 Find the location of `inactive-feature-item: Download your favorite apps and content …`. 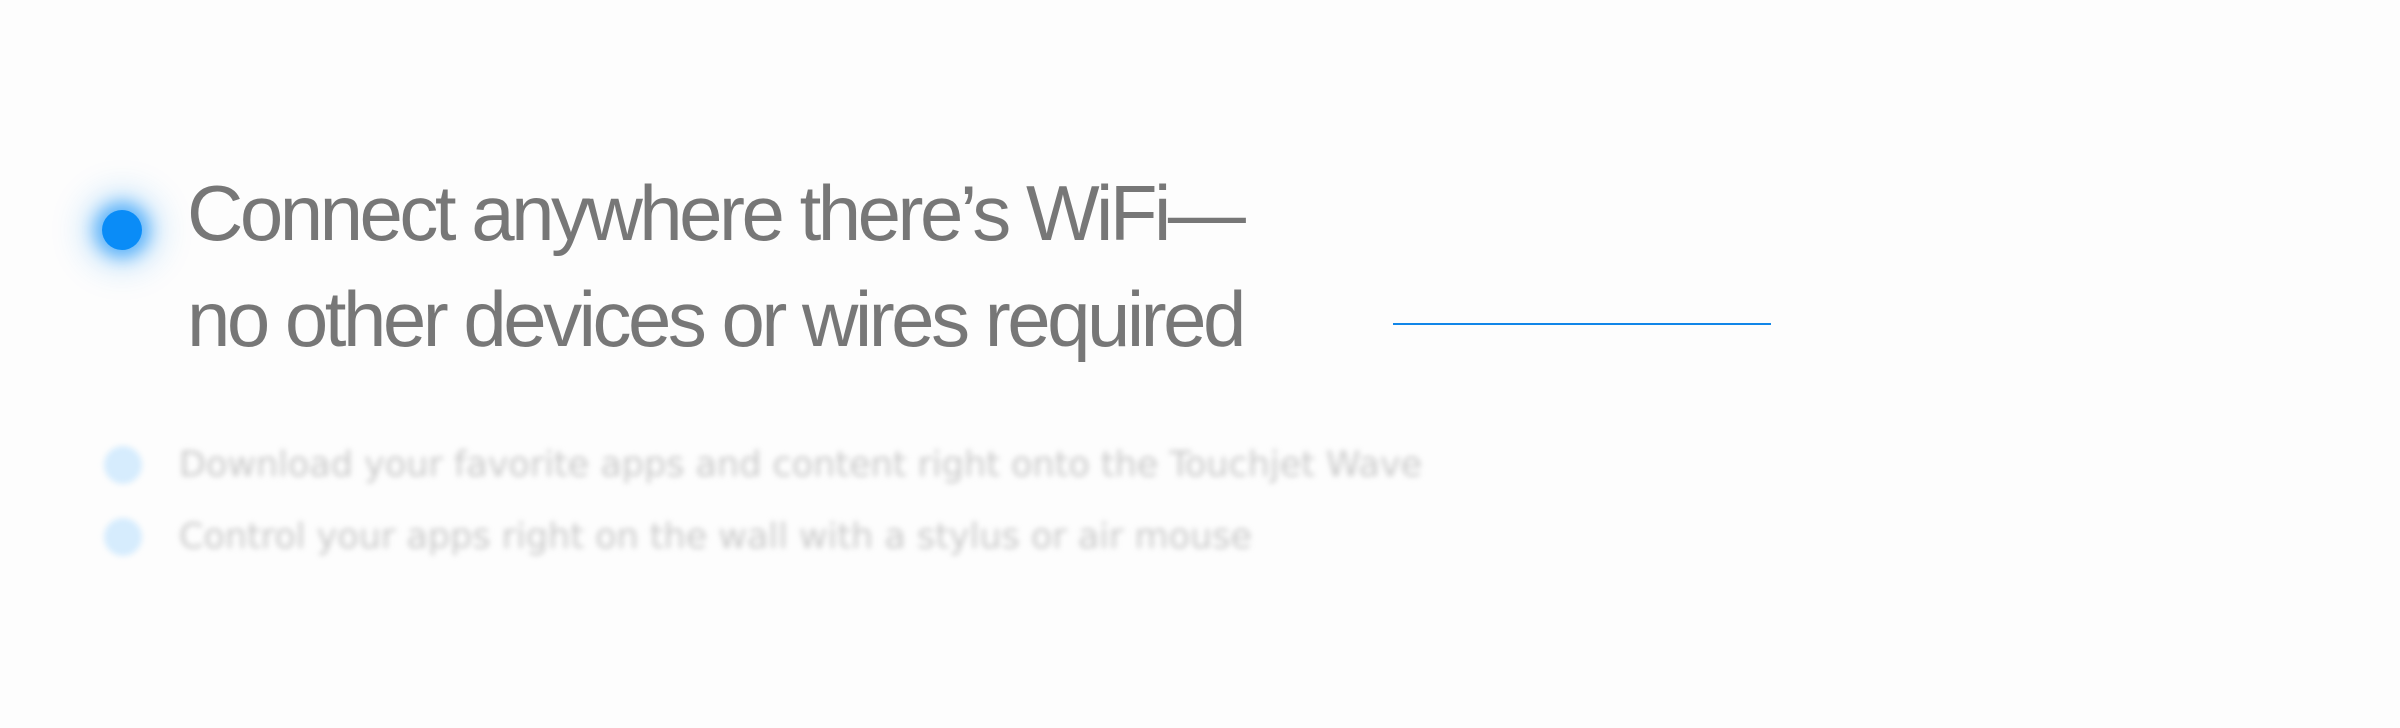

inactive-feature-item: Download your favorite apps and content … is located at coordinates (762, 476).